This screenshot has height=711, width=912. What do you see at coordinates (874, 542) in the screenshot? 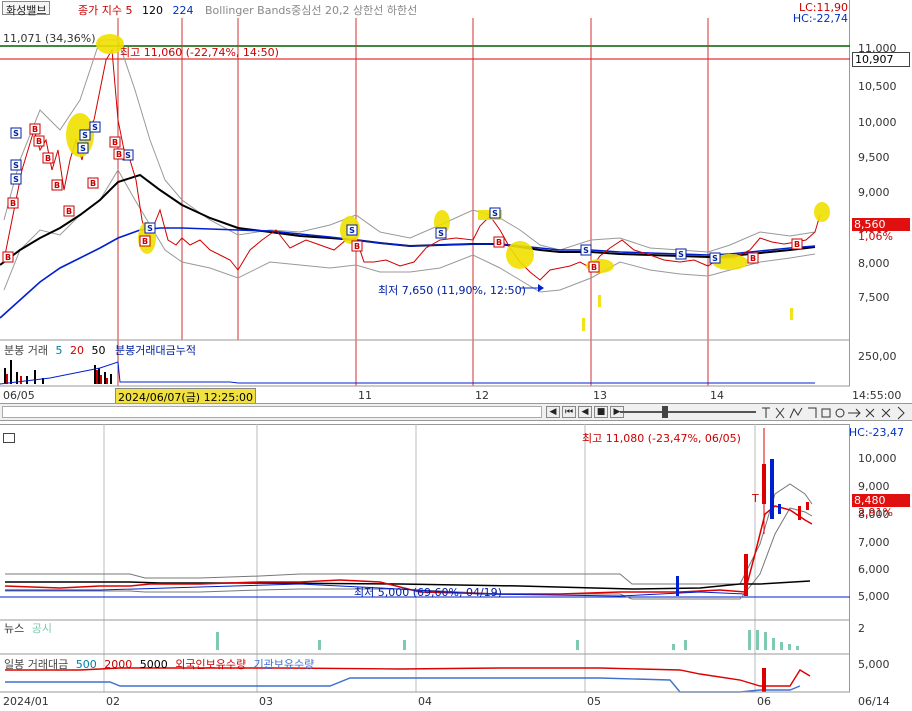
I see `y-tick: 7,000` at bounding box center [874, 542].